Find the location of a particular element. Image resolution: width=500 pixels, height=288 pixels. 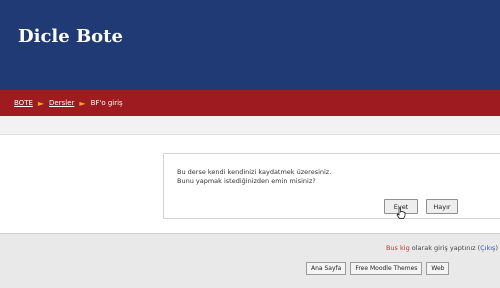

breadcrumb-item-current: BF'o giriş is located at coordinates (106, 103).